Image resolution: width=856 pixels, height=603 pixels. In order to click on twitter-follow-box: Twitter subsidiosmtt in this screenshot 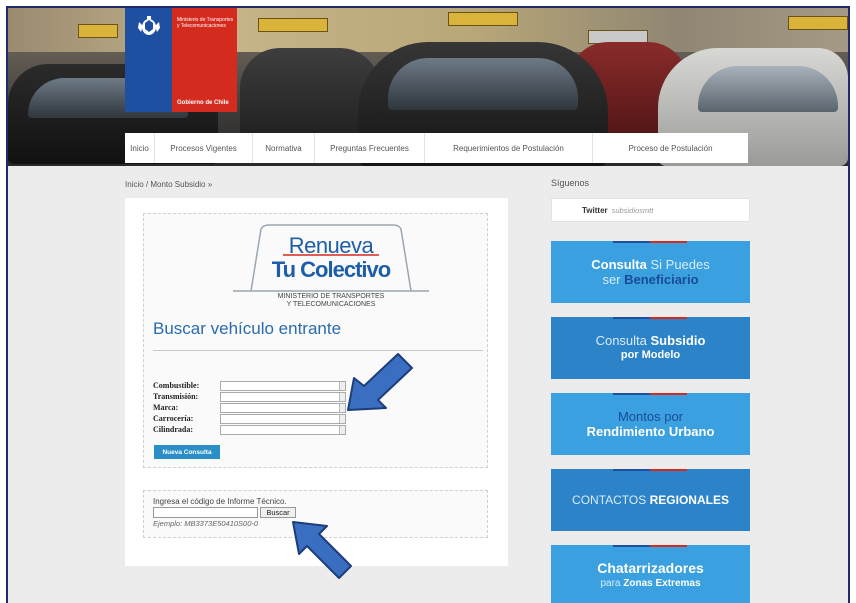, I will do `click(650, 210)`.